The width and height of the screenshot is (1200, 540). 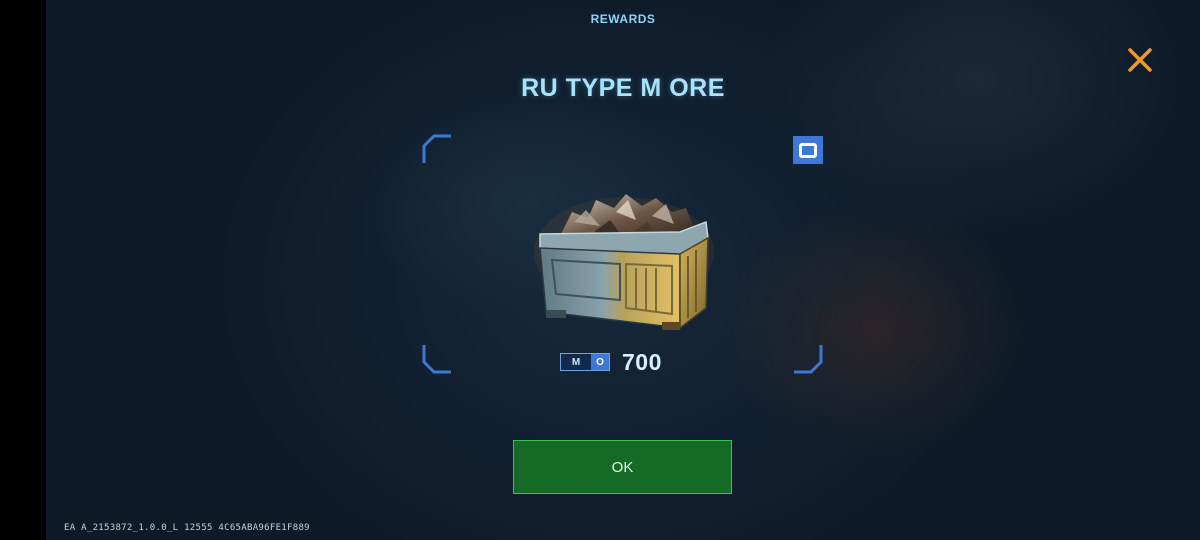 What do you see at coordinates (436, 359) in the screenshot?
I see `frame-corner-bottom-left` at bounding box center [436, 359].